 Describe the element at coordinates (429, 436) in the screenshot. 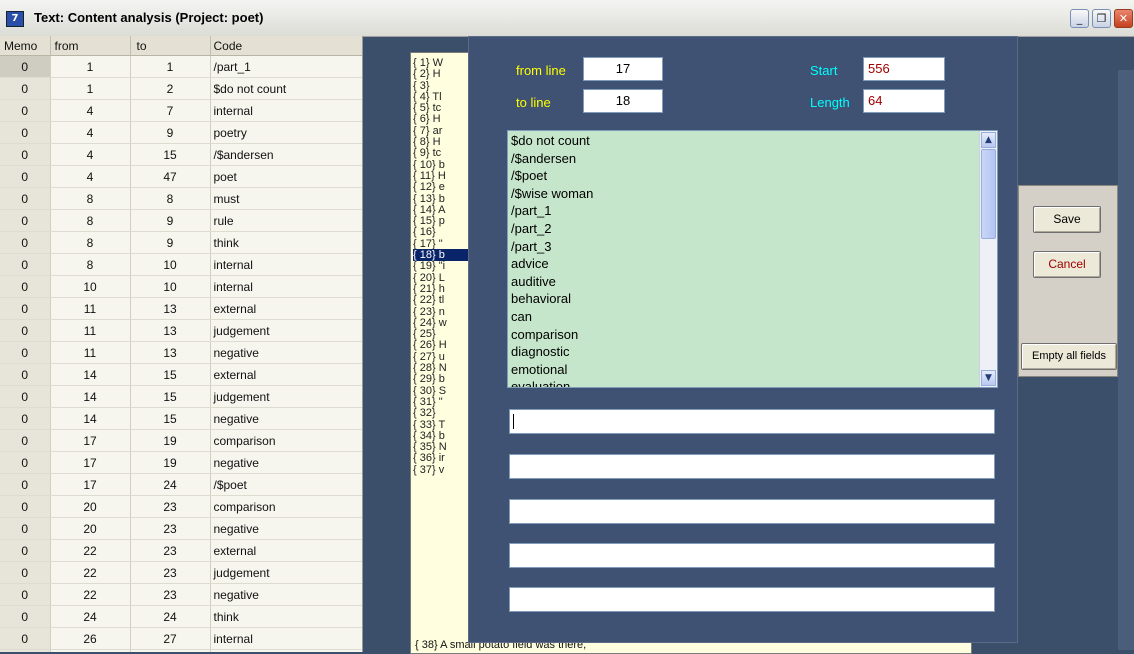

I see `text-line: { 34} b` at that location.